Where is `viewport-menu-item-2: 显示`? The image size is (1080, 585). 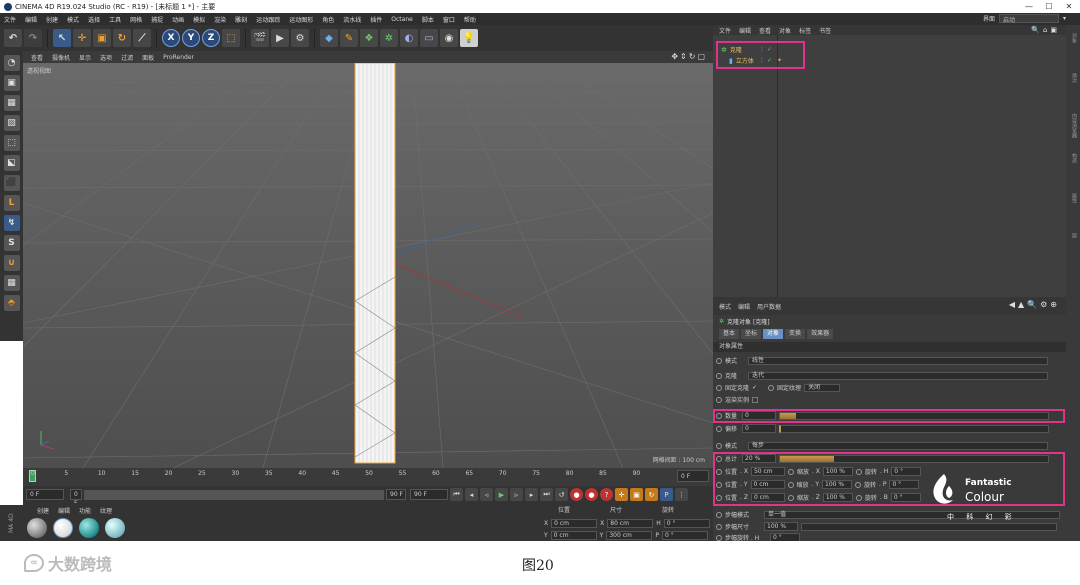 viewport-menu-item-2: 显示 is located at coordinates (85, 57).